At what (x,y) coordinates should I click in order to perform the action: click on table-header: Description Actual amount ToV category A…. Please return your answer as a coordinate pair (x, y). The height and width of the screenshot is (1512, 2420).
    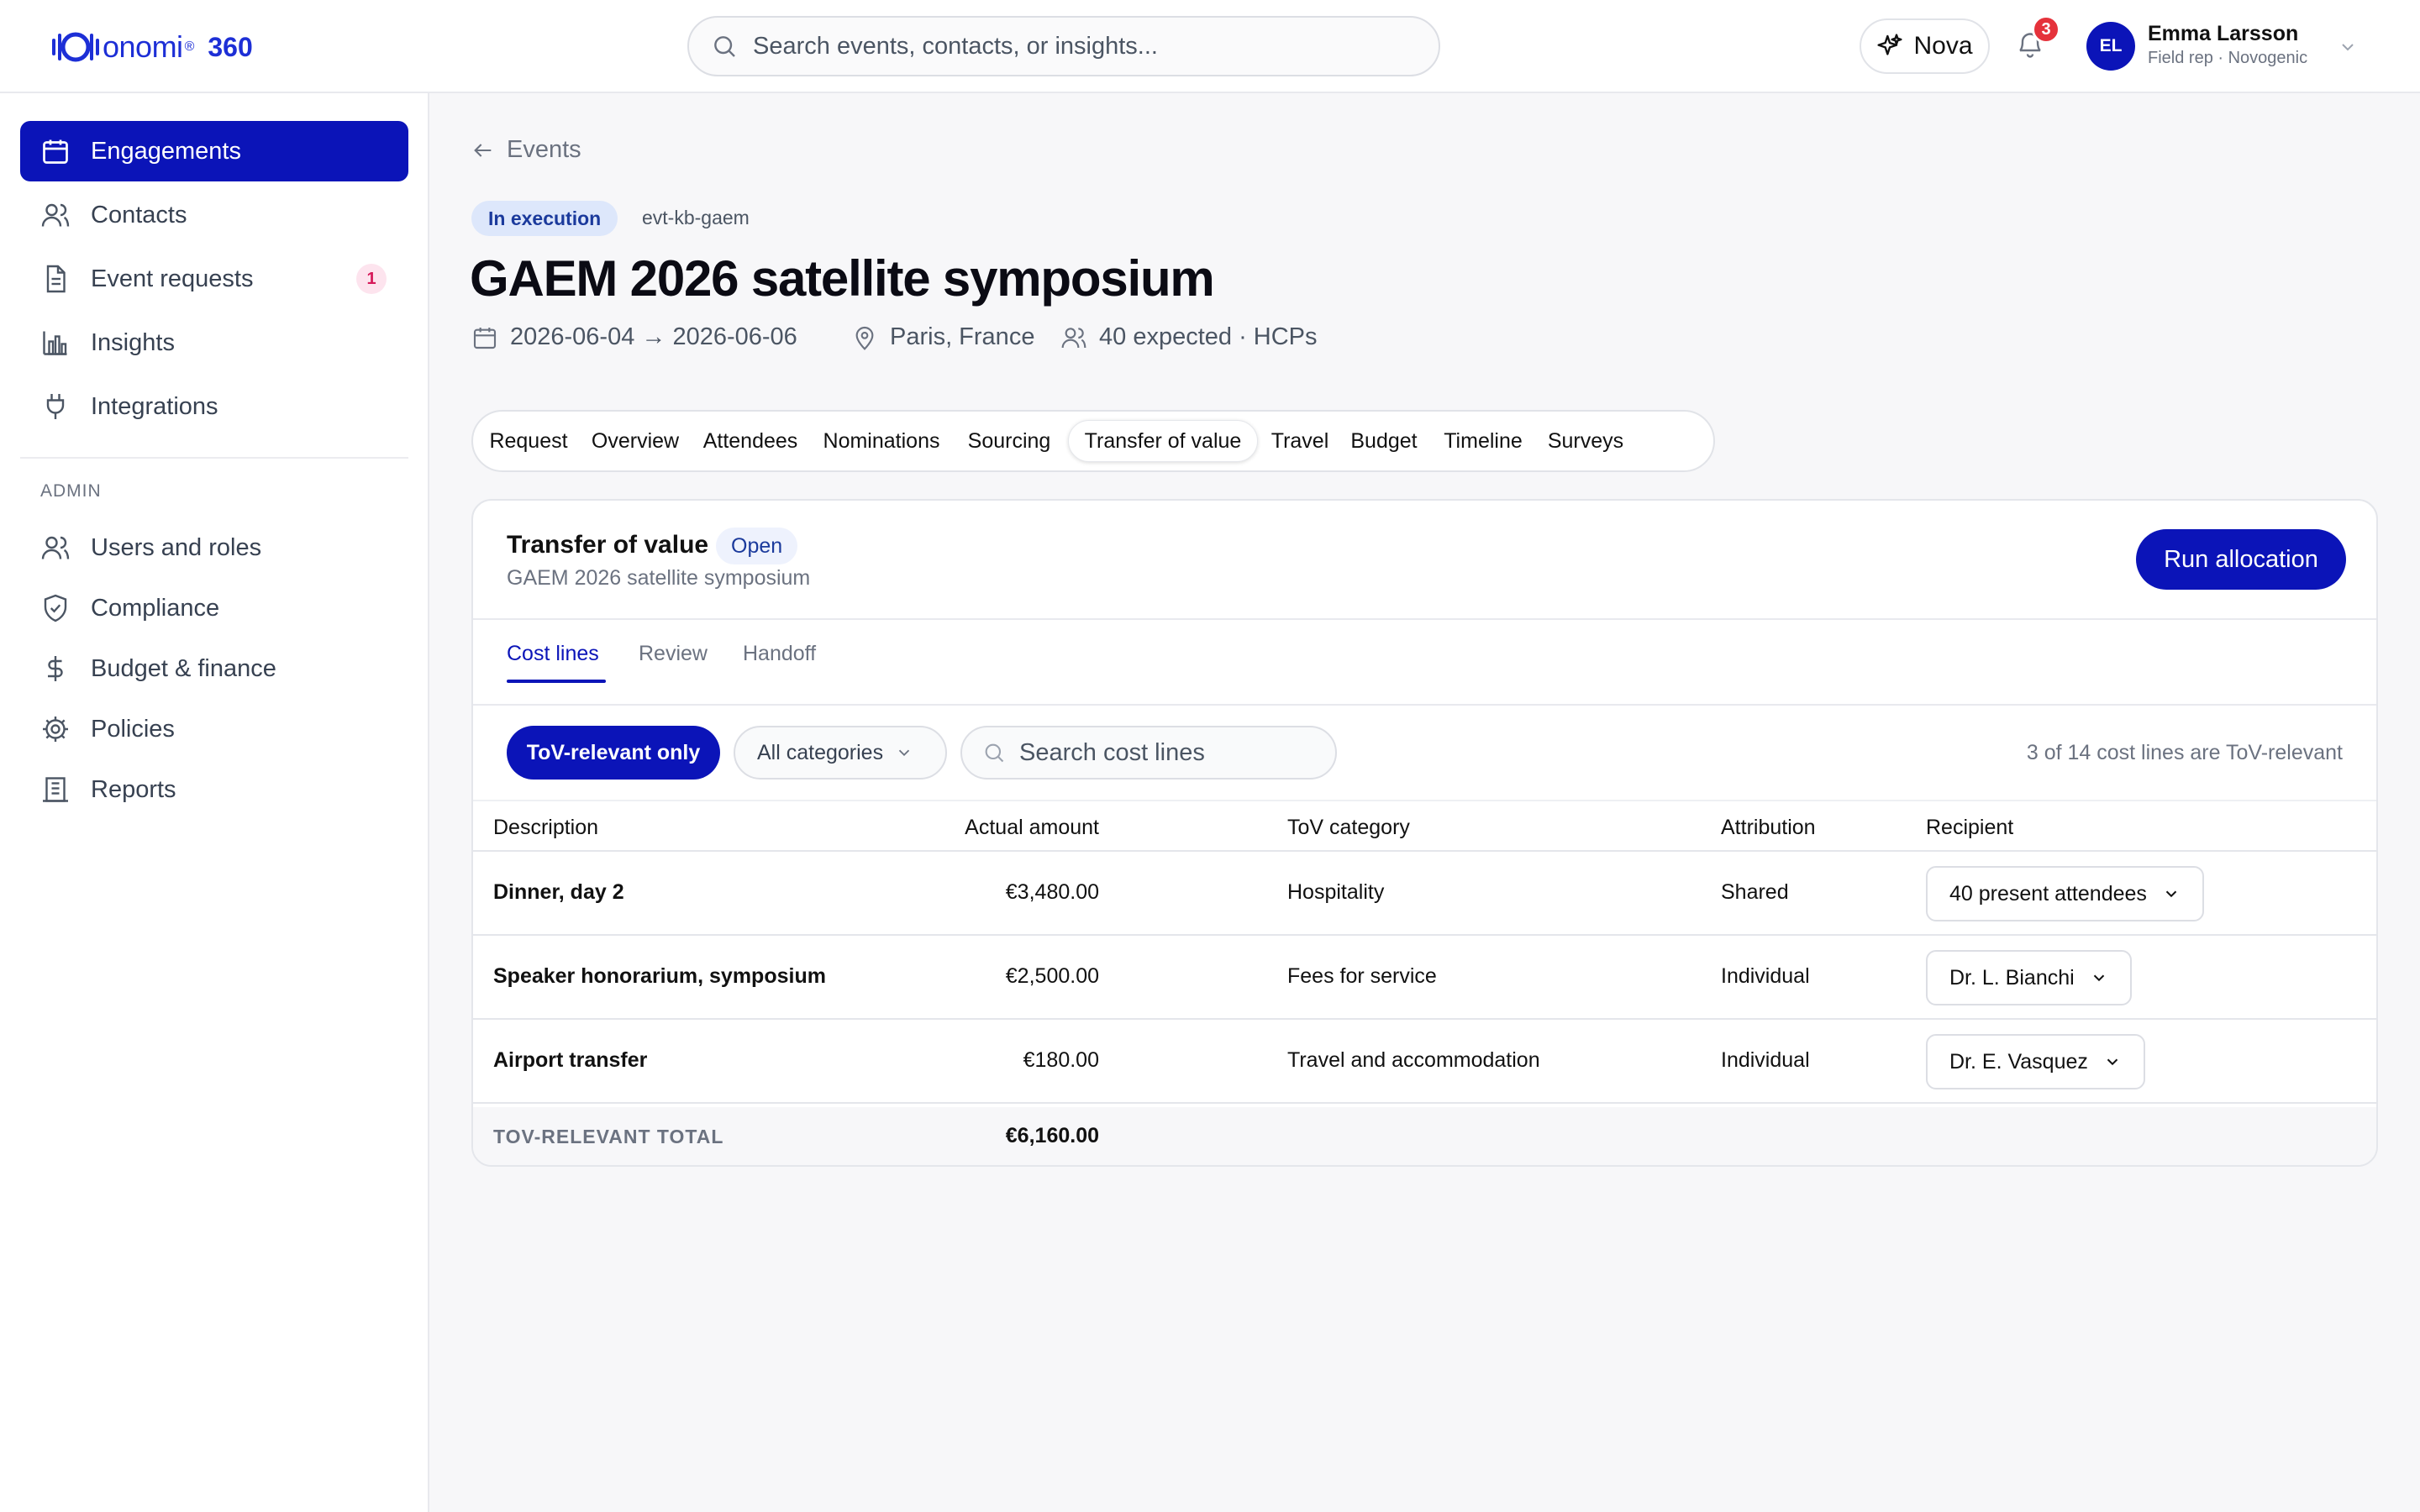
    Looking at the image, I should click on (1424, 826).